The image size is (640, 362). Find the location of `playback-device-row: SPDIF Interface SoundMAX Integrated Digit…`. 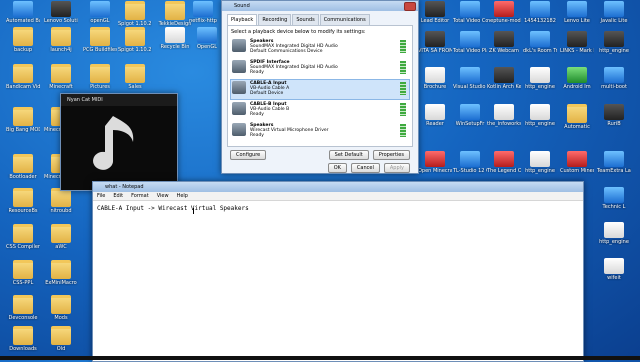

playback-device-row: SPDIF Interface SoundMAX Integrated Digit… is located at coordinates (320, 68).